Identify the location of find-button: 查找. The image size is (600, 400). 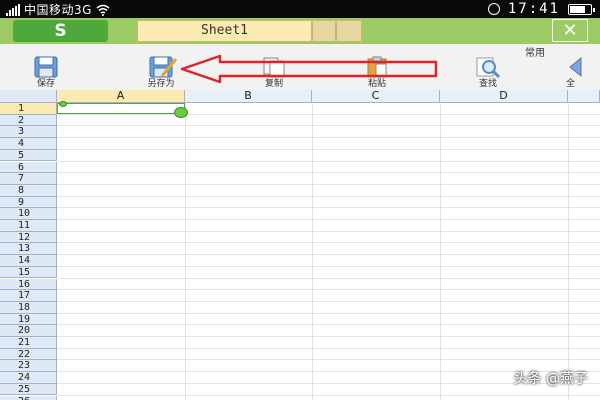
(488, 73).